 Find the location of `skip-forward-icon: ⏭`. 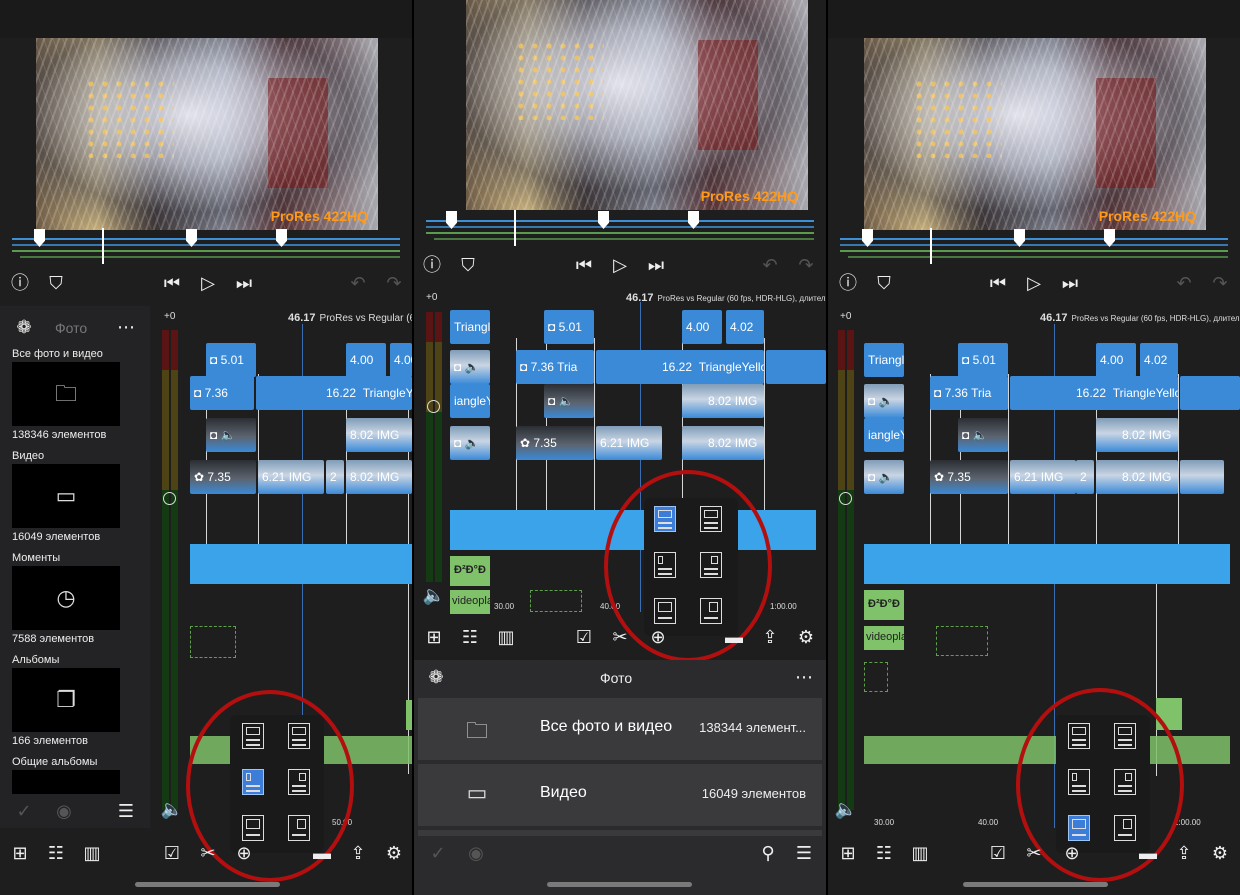

skip-forward-icon: ⏭ is located at coordinates (1070, 284).